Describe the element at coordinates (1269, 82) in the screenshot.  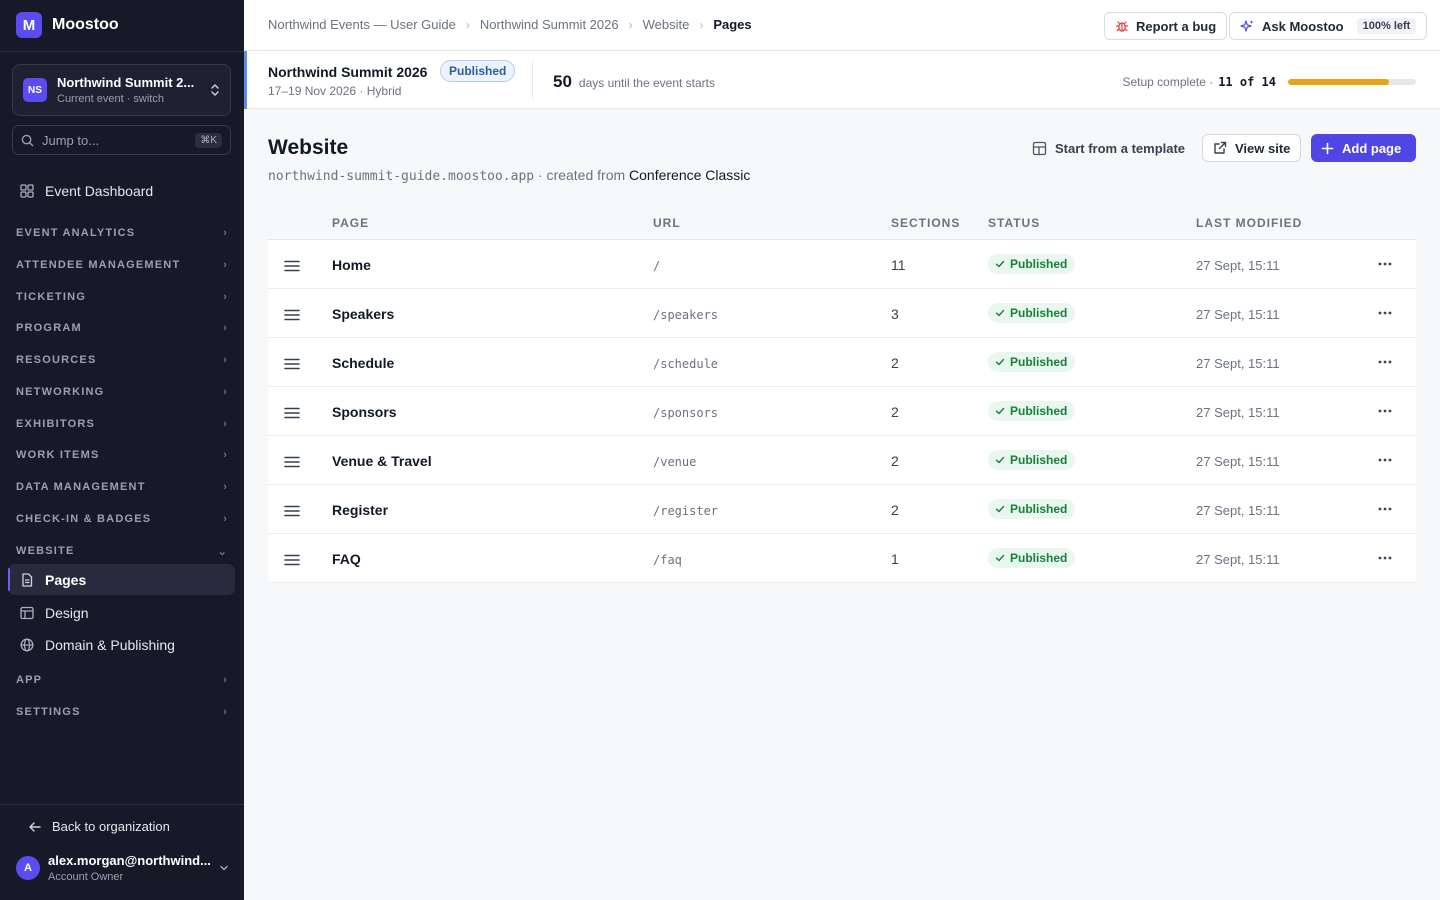
I see `setup-progress: Setup complete · 11 of 14` at that location.